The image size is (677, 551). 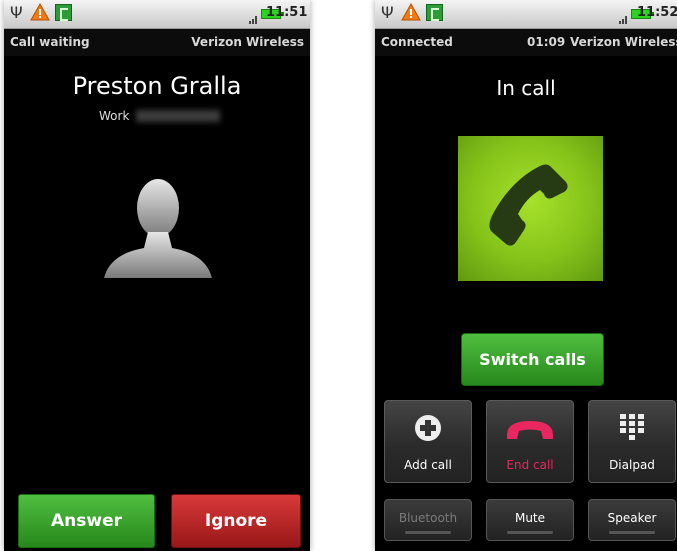 I want to click on dialpad-button: Dialpad, so click(x=632, y=441).